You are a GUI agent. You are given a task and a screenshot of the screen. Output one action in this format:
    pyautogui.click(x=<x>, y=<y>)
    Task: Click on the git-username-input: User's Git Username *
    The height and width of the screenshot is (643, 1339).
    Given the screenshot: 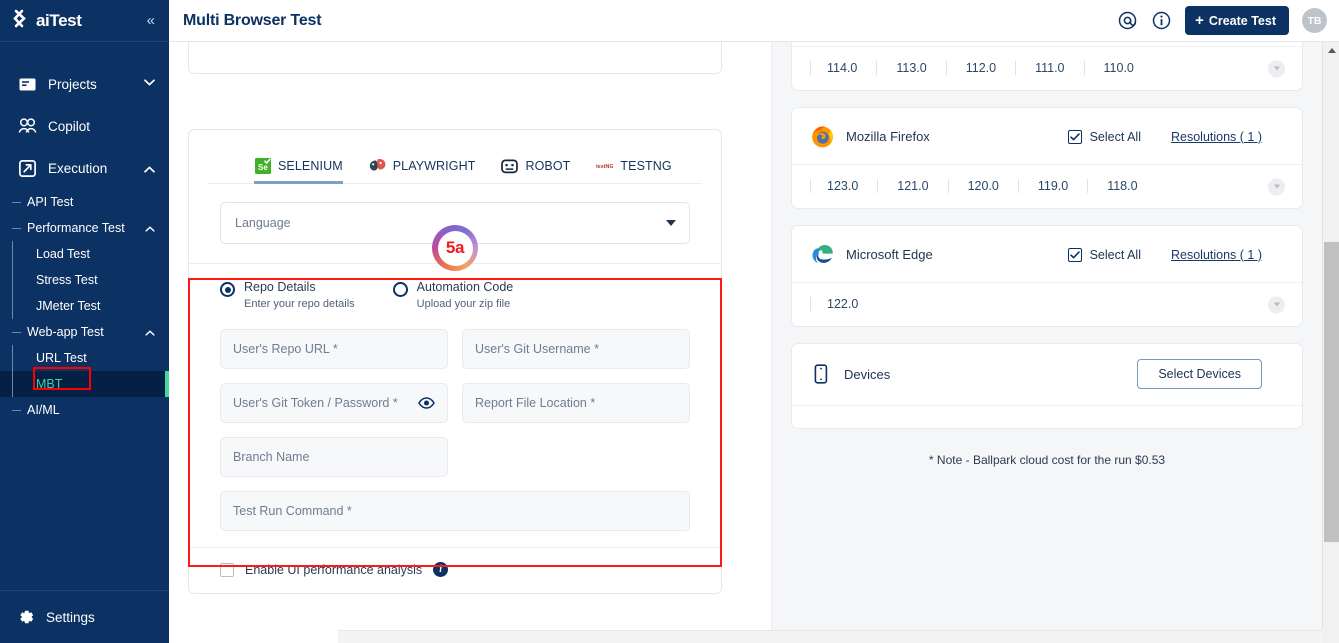 What is the action you would take?
    pyautogui.click(x=576, y=349)
    